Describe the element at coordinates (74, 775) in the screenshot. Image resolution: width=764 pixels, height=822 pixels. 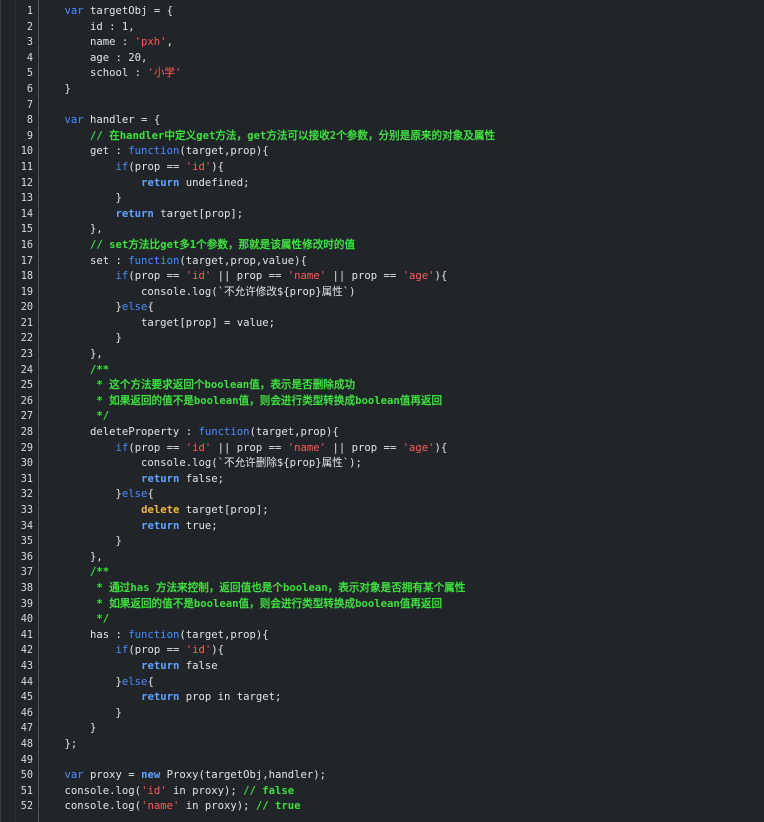
I see `keyword-token: var` at that location.